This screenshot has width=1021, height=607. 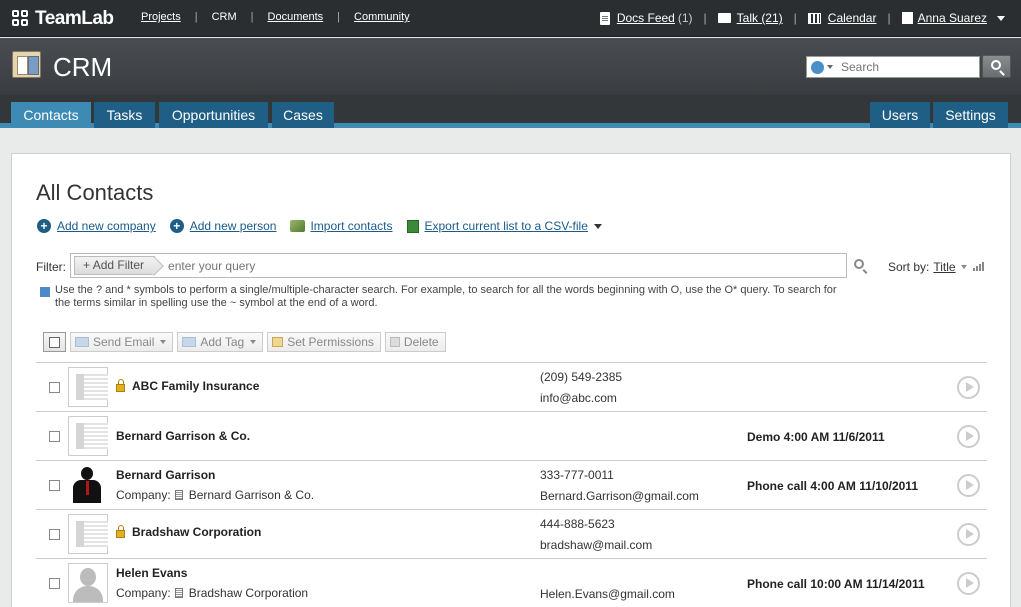 I want to click on tab-tasks: Tasks, so click(x=124, y=115).